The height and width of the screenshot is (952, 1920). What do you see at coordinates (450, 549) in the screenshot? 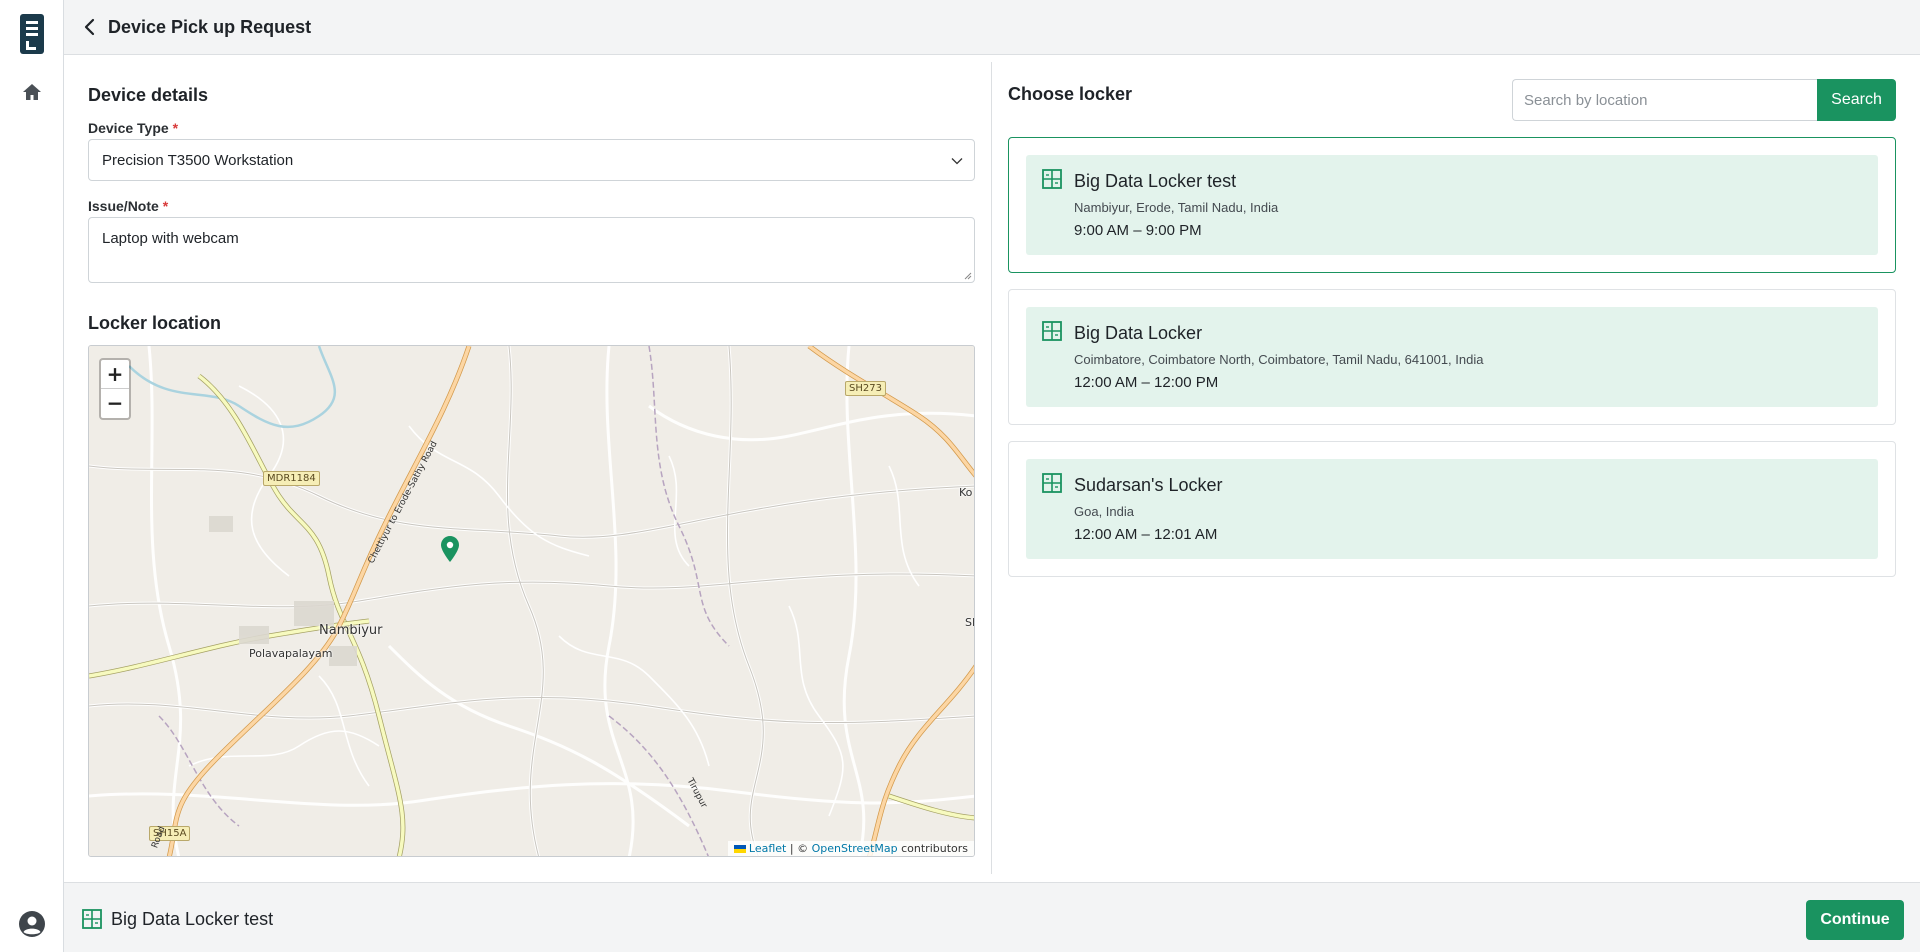
I see `map-marker-icon` at bounding box center [450, 549].